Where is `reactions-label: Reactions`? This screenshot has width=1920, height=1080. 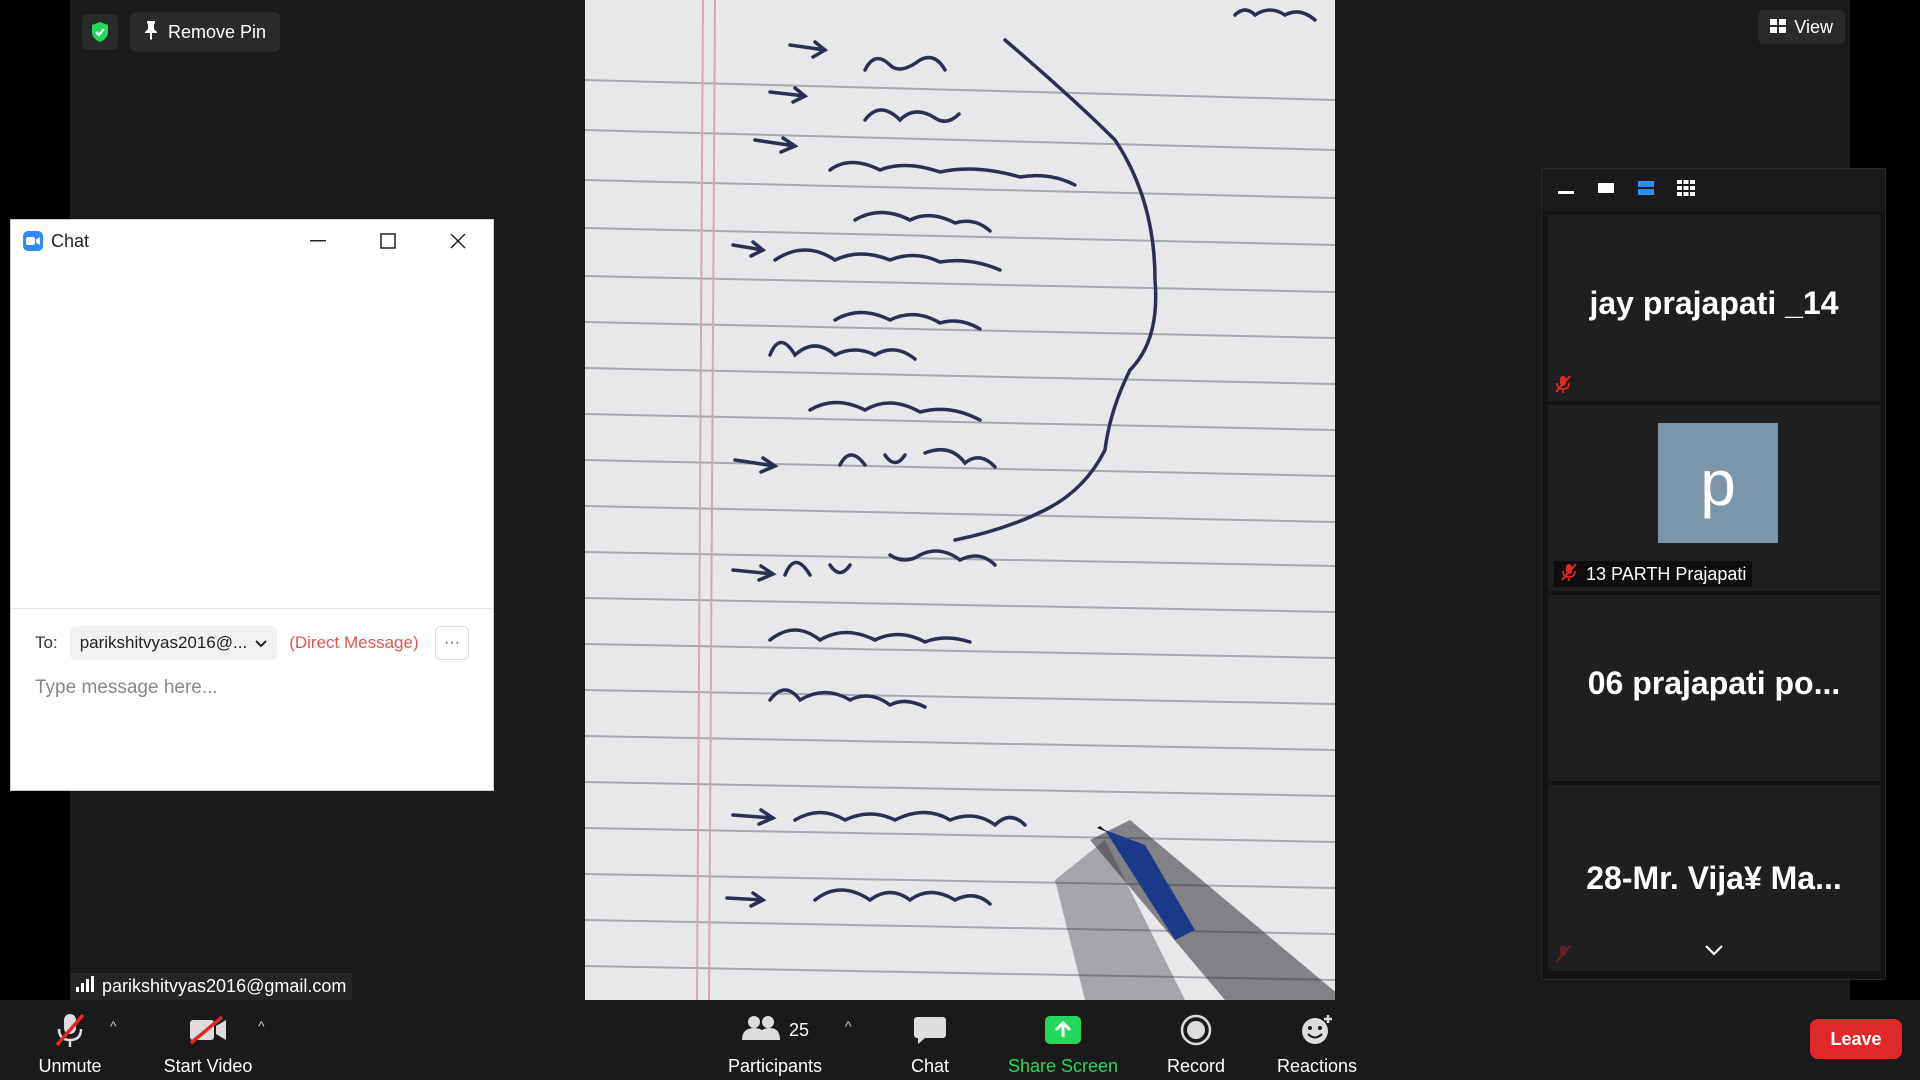 reactions-label: Reactions is located at coordinates (1317, 1066).